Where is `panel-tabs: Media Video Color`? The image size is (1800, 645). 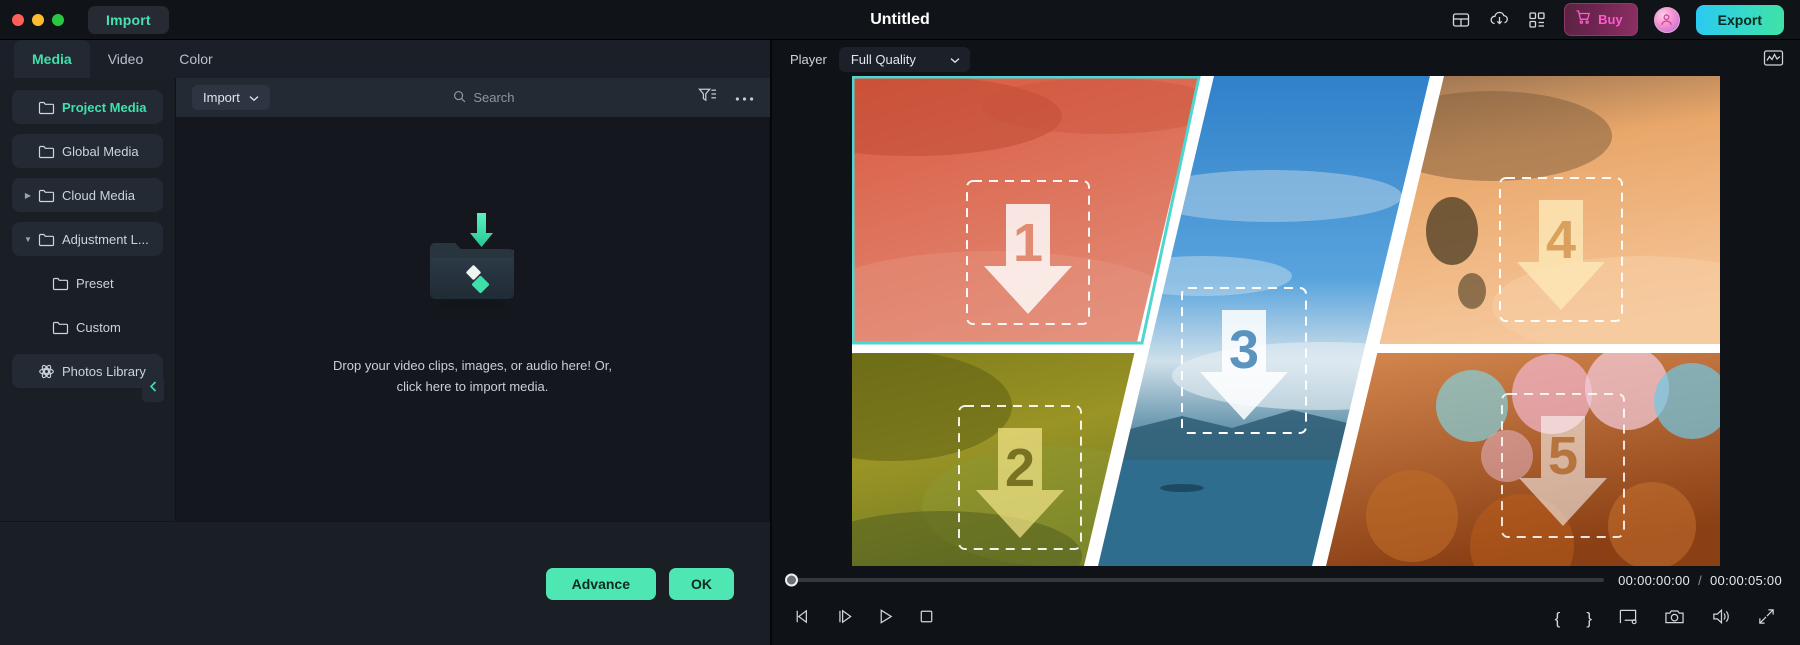
panel-tabs: Media Video Color is located at coordinates (385, 59).